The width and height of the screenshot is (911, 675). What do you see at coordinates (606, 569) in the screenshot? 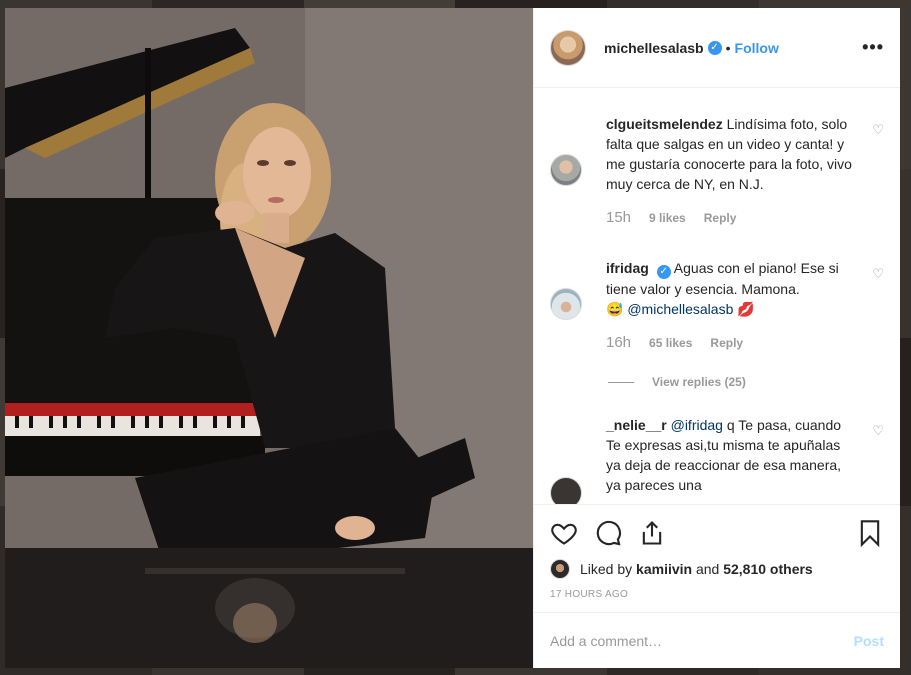
I see `liked-by-prefix: Liked by` at bounding box center [606, 569].